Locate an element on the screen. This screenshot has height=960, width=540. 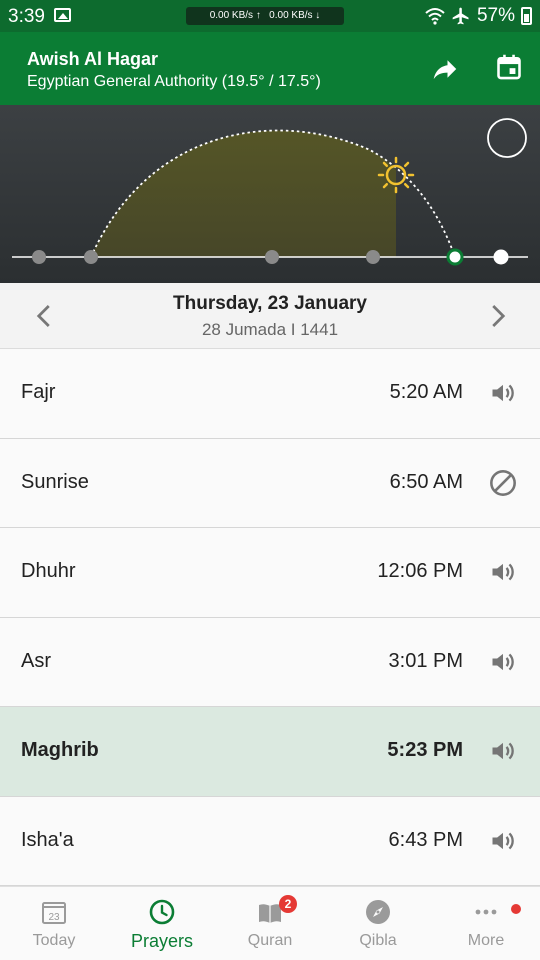
tab-qibla: Qibla is located at coordinates (378, 923).